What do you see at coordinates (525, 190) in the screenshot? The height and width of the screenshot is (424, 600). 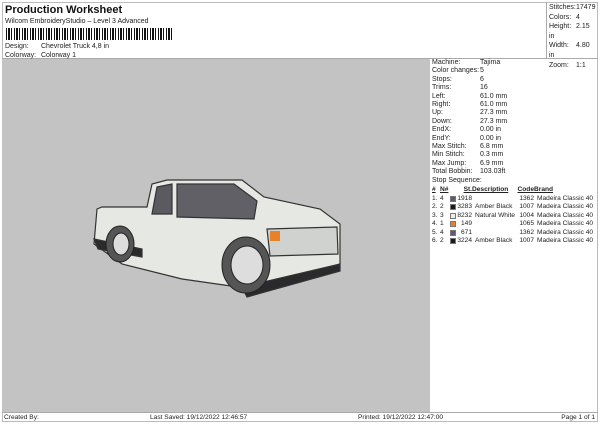 I see `column-header: Code` at bounding box center [525, 190].